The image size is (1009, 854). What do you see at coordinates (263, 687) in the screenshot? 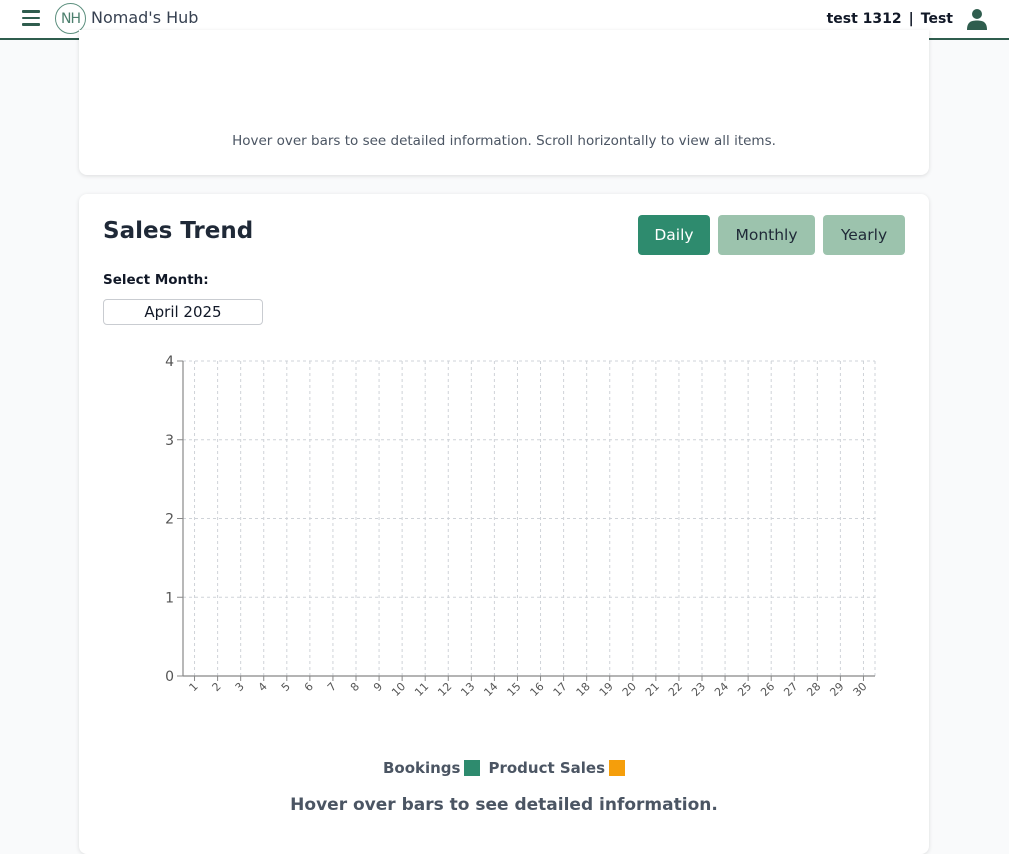
I see `x-tick-label: 4` at bounding box center [263, 687].